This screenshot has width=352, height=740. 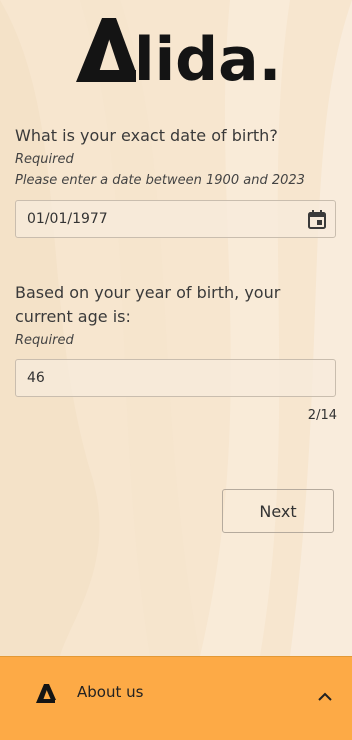 I want to click on progress-counter: 2/14, so click(x=322, y=415).